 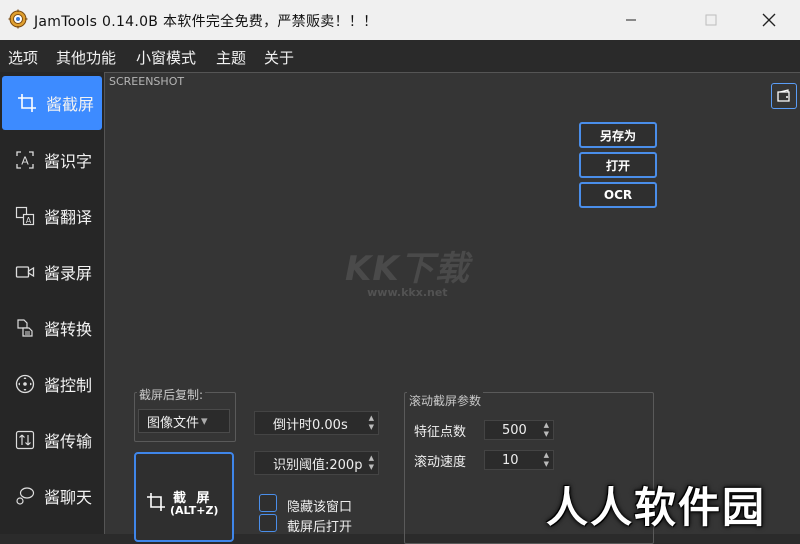 I want to click on transfer-icon, so click(x=25, y=440).